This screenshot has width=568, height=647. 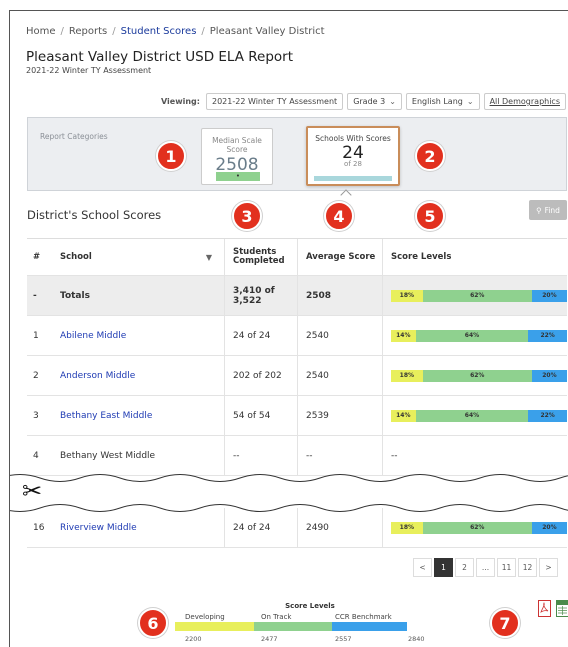 I want to click on level-on-track: 62%, so click(x=477, y=527).